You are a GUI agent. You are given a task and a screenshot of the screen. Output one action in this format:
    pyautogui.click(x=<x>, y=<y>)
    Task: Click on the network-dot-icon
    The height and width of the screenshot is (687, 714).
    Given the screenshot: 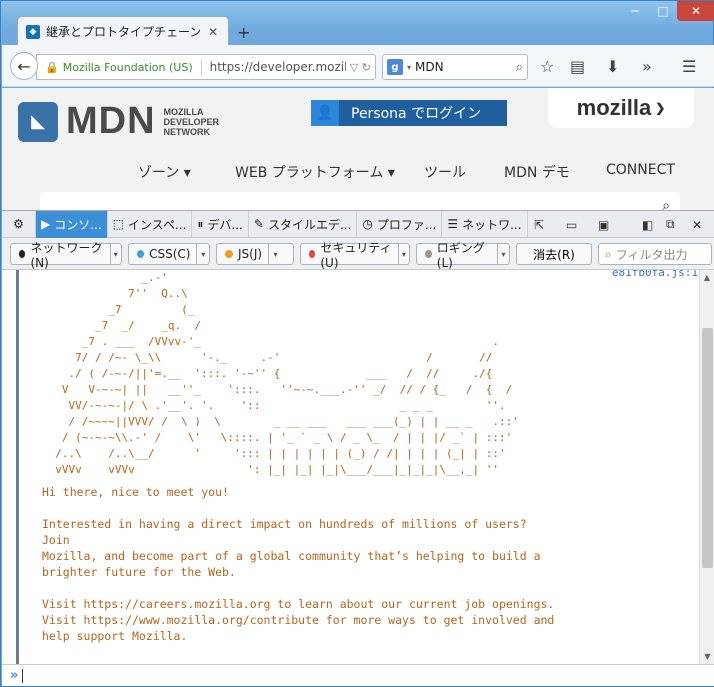 What is the action you would take?
    pyautogui.click(x=22, y=254)
    